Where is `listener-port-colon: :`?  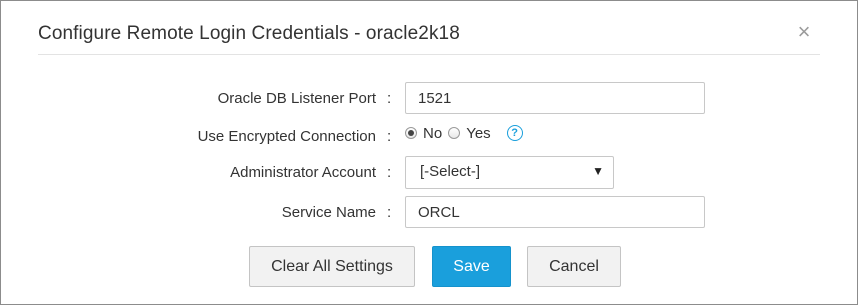
listener-port-colon: : is located at coordinates (389, 98).